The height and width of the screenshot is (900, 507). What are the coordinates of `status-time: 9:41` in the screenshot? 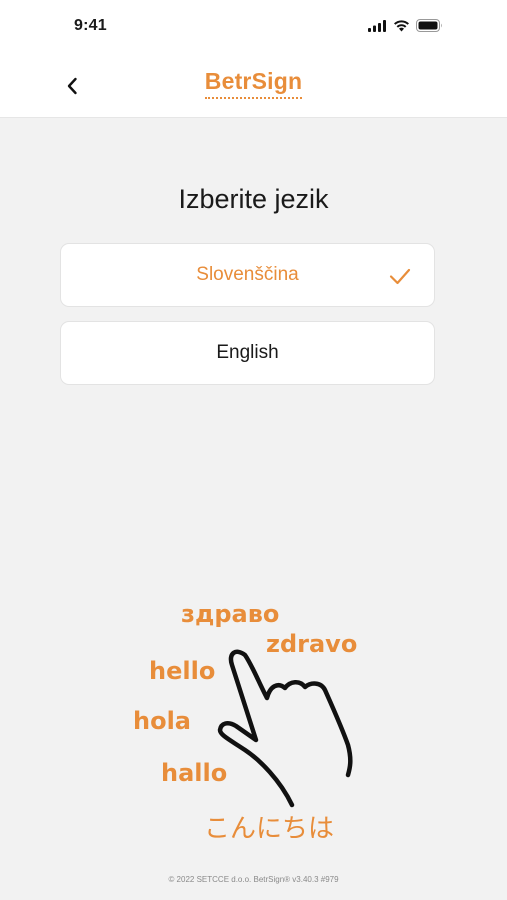 It's located at (90, 25).